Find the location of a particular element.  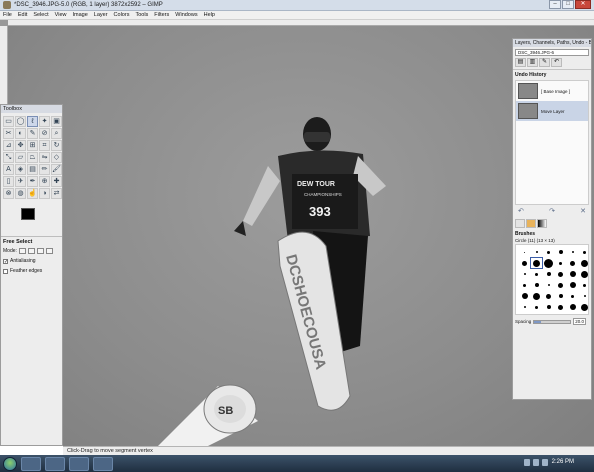

move-tool-icon: ✥ is located at coordinates (20, 145).